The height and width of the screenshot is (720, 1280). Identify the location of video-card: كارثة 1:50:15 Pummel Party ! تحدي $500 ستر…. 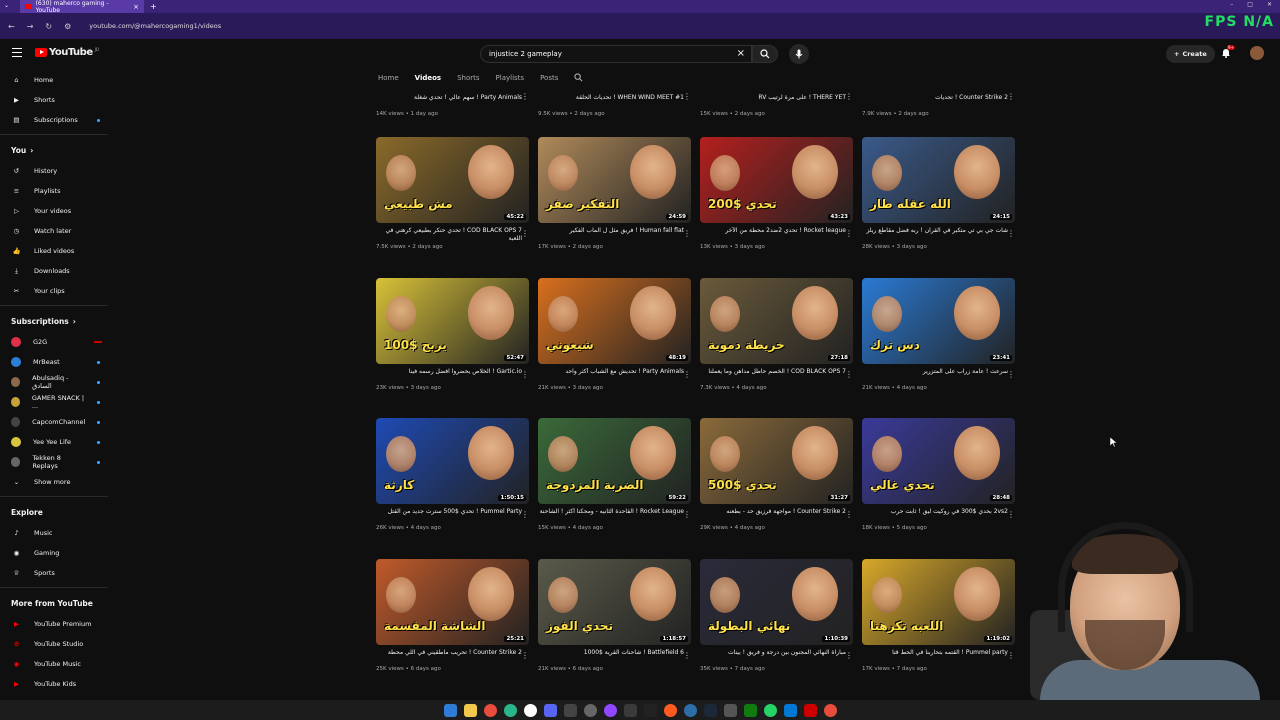
(452, 474).